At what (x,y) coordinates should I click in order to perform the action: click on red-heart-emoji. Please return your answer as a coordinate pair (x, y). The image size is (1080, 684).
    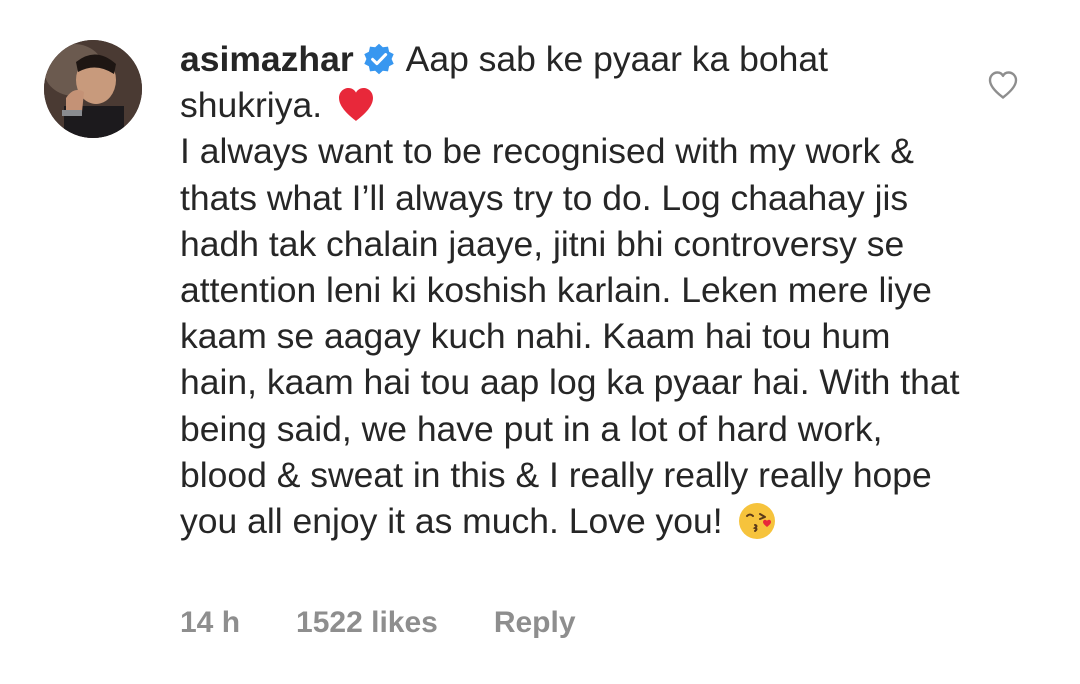
    Looking at the image, I should click on (355, 105).